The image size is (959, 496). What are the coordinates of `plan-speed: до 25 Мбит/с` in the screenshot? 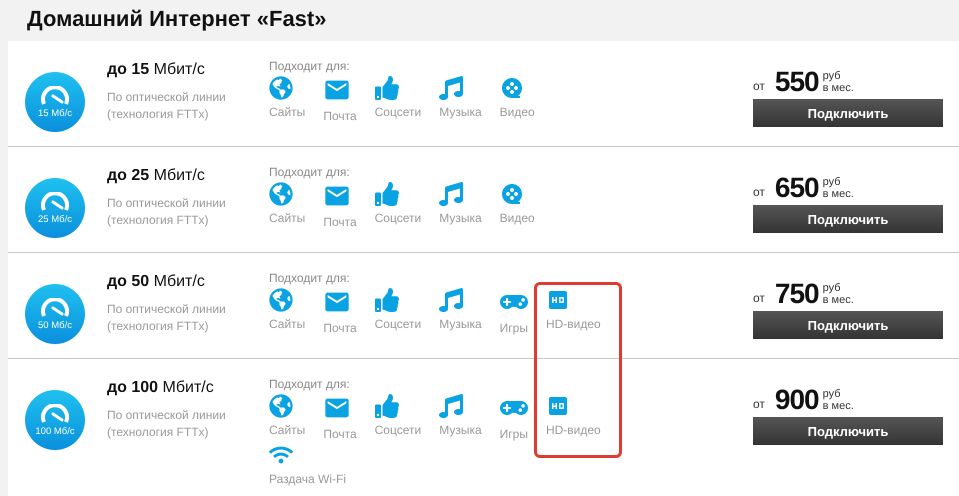 It's located at (156, 176).